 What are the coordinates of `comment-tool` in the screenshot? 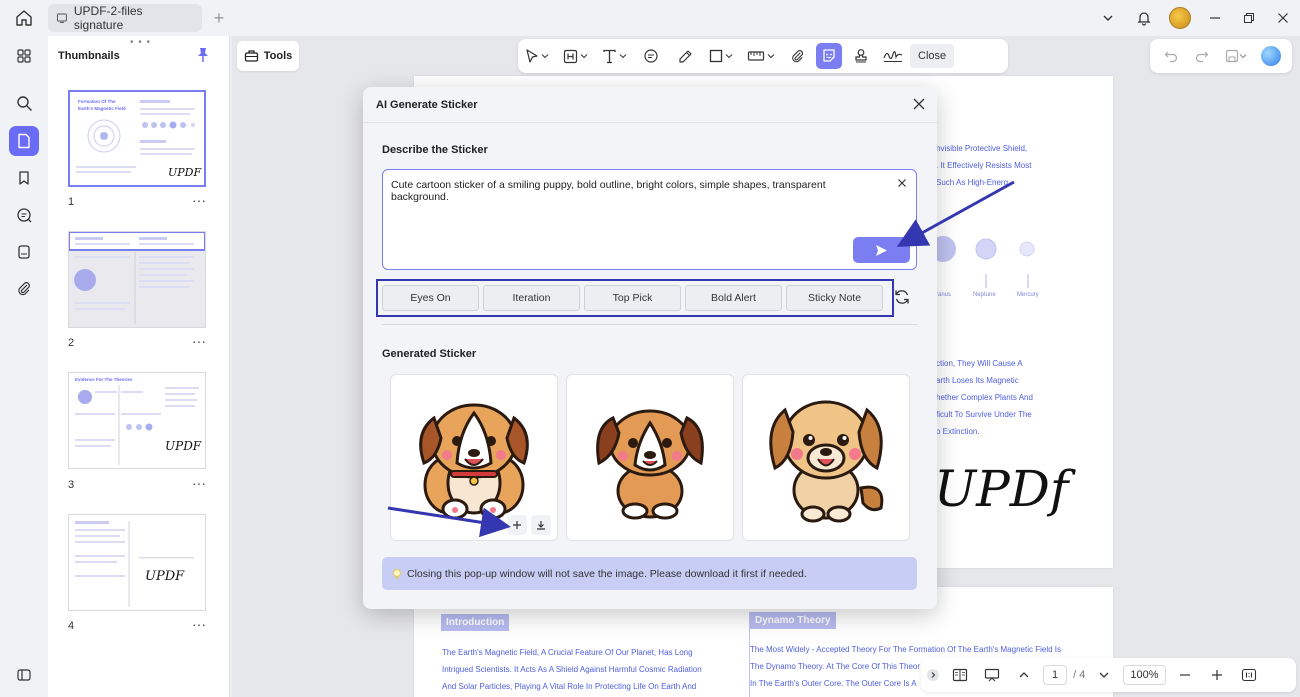 It's located at (651, 56).